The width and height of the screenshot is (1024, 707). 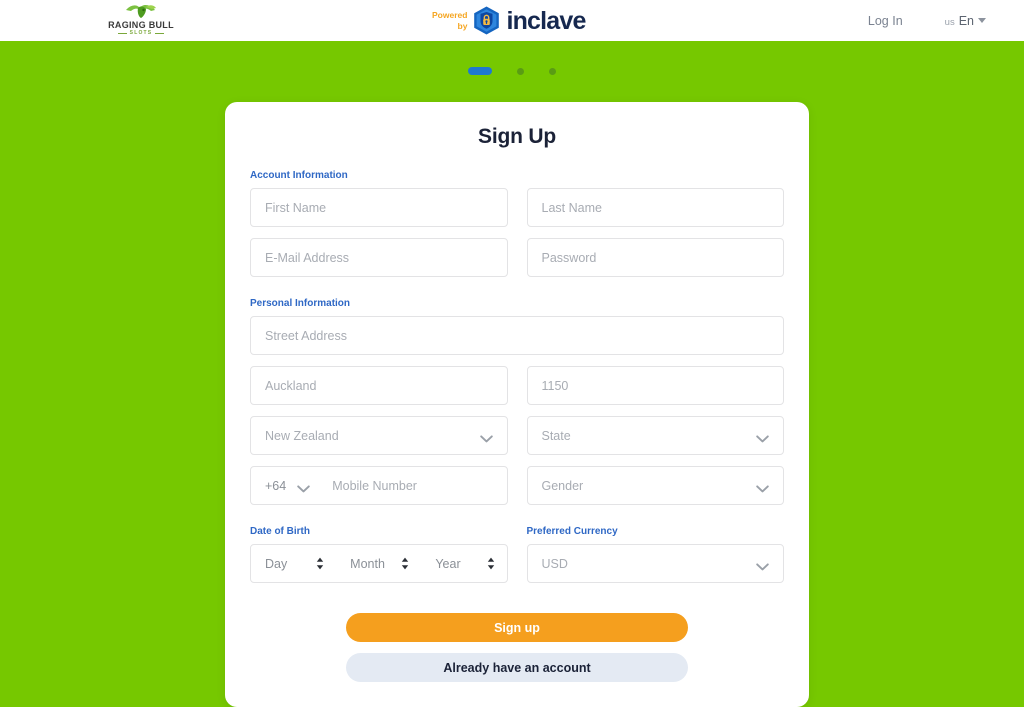 What do you see at coordinates (949, 22) in the screenshot?
I see `language-country-code: us` at bounding box center [949, 22].